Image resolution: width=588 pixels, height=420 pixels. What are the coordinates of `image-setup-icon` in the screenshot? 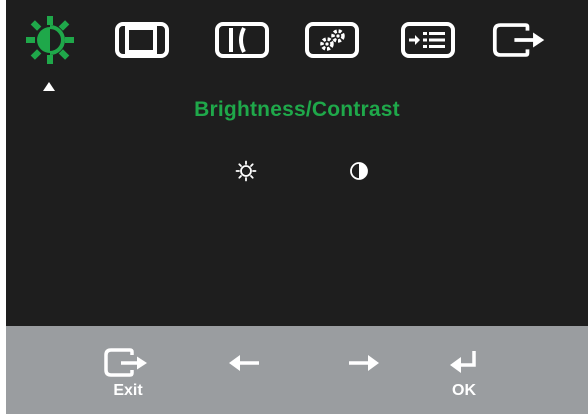 It's located at (242, 40).